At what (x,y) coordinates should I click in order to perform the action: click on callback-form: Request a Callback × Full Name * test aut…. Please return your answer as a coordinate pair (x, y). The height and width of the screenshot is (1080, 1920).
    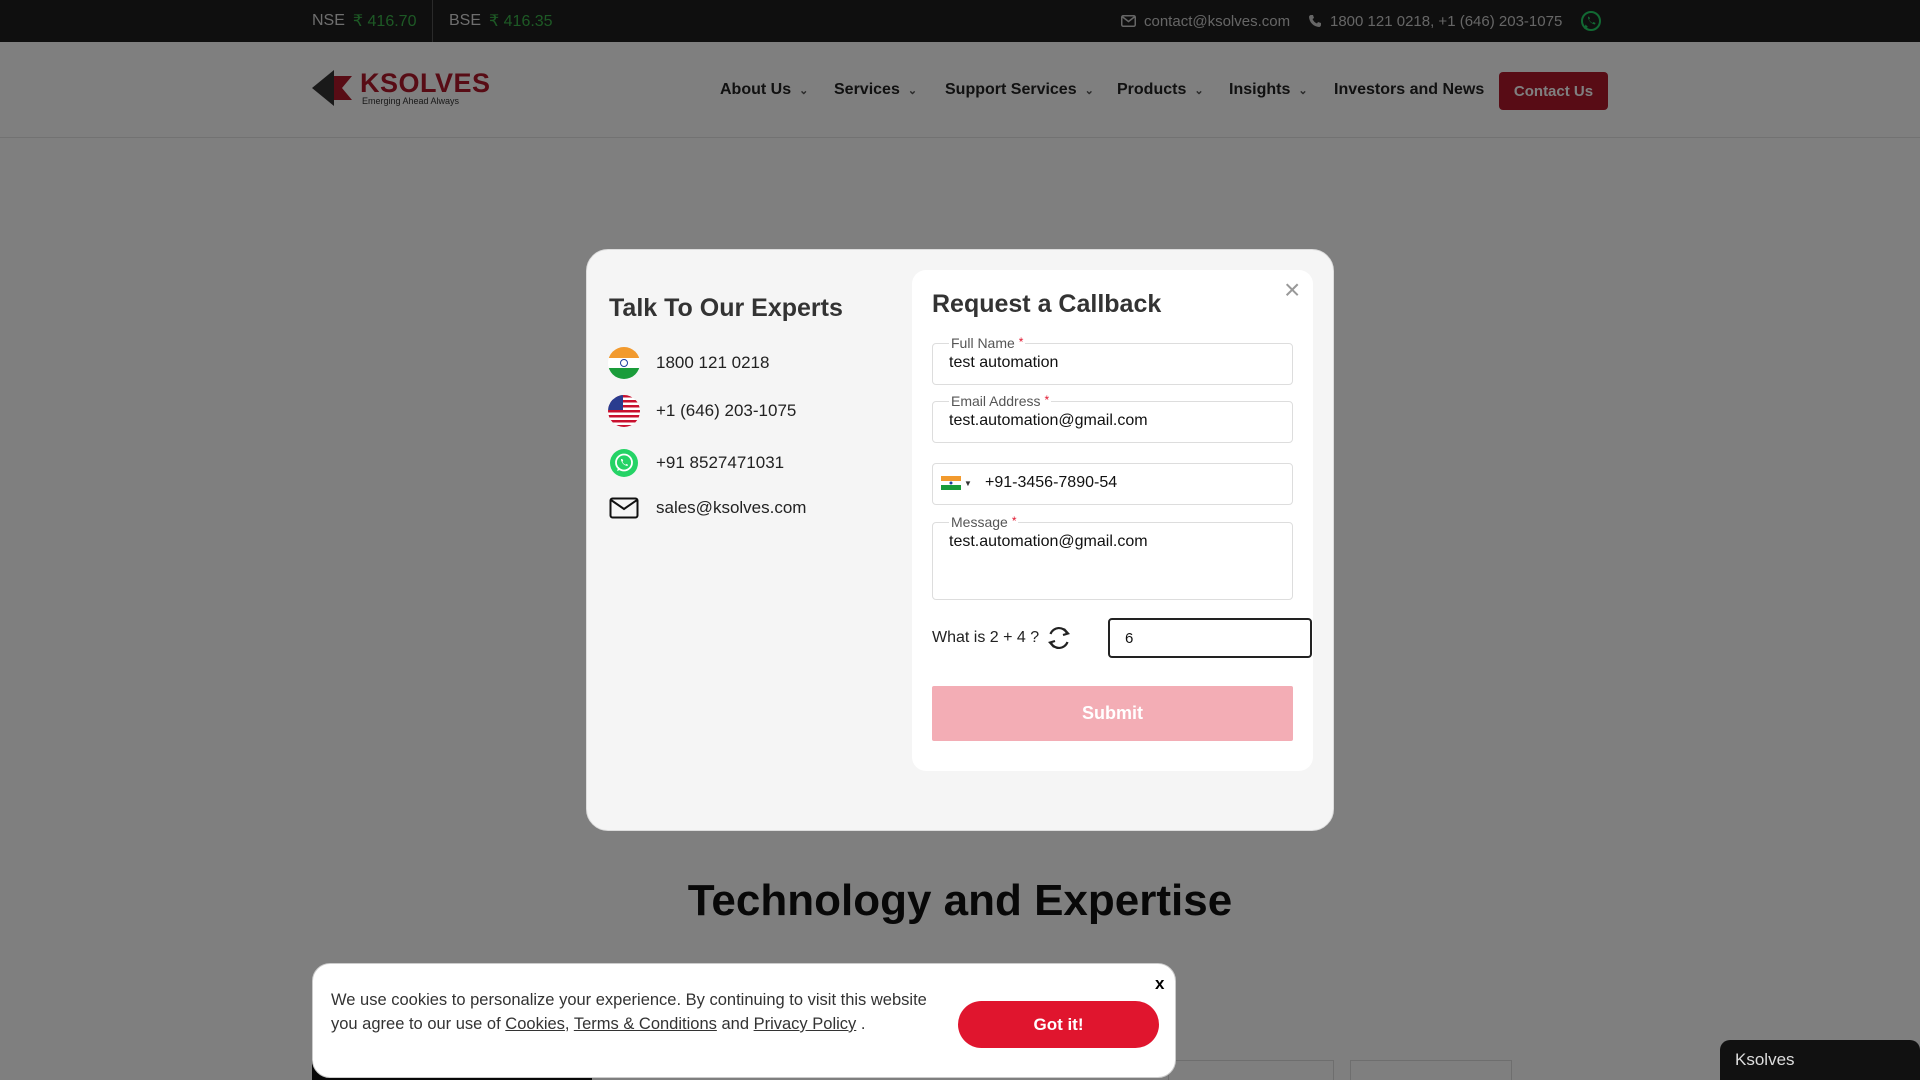
    Looking at the image, I should click on (1112, 520).